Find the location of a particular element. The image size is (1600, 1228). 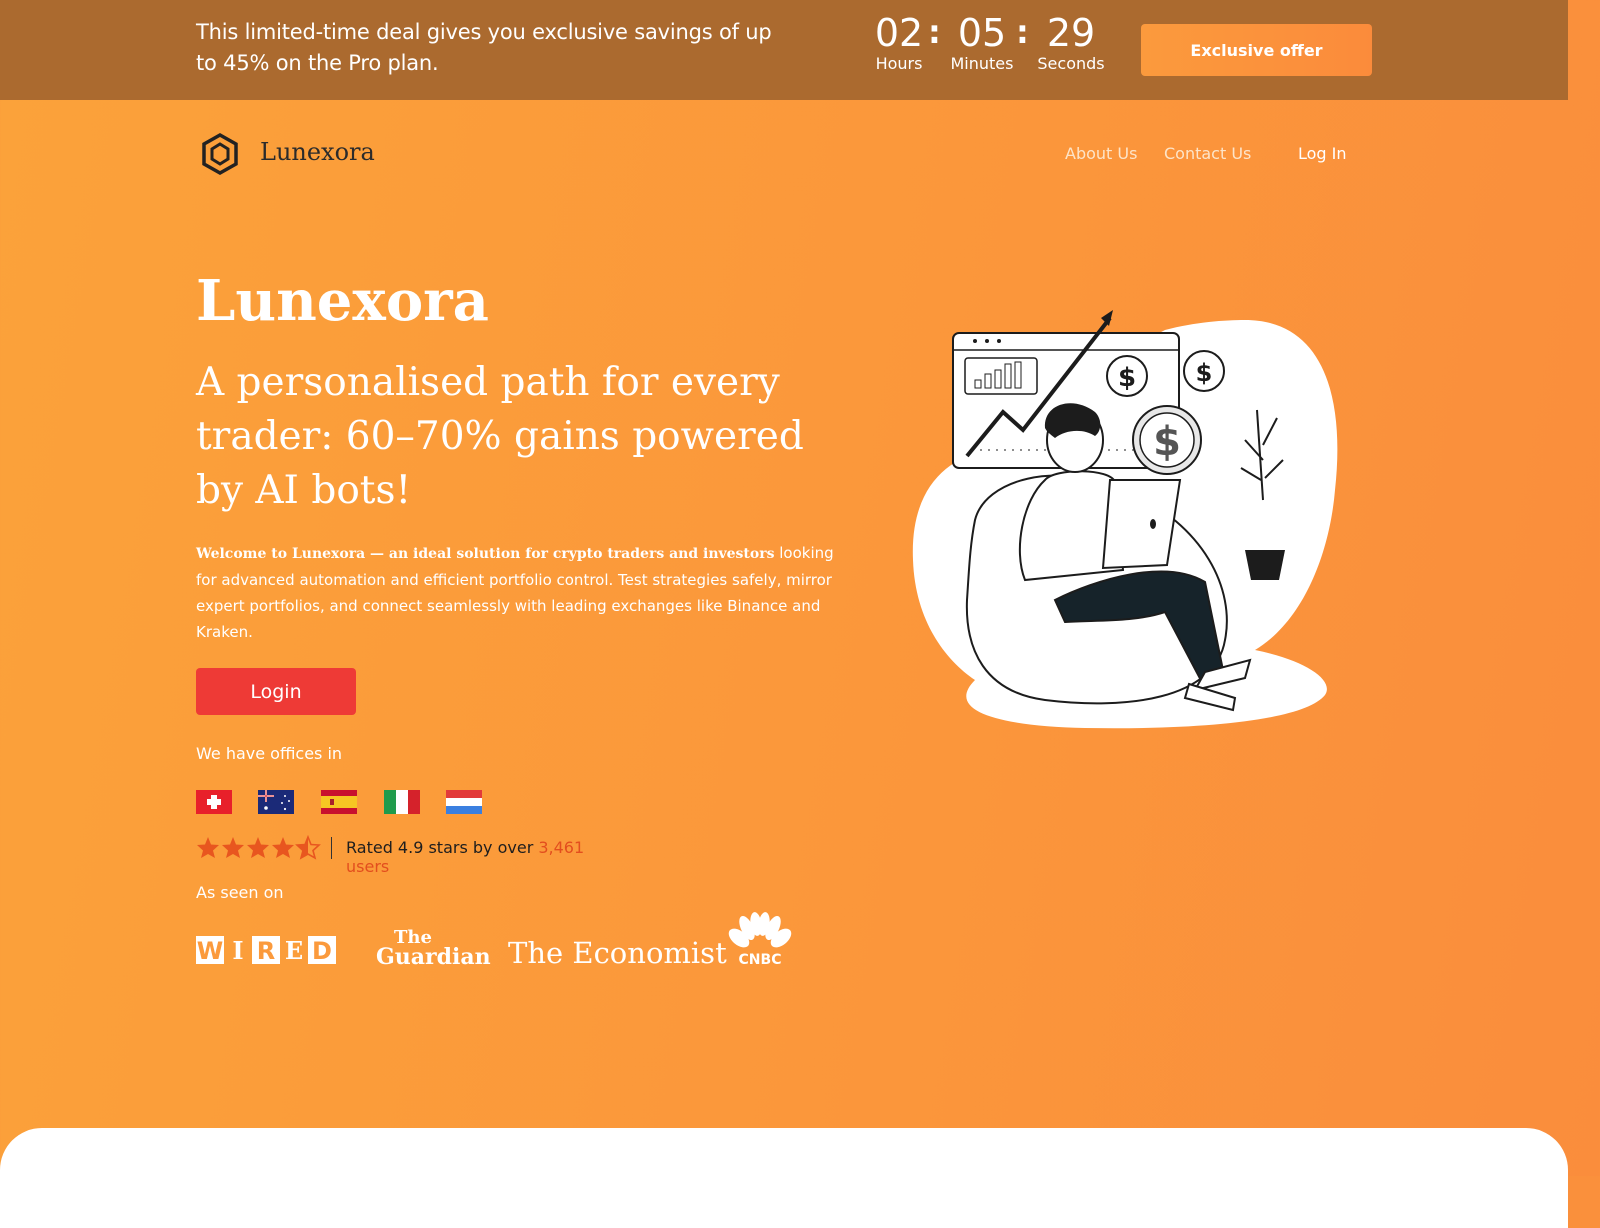

rating-text: Rated 4.9 stars by over 3,461 users is located at coordinates (481, 857).